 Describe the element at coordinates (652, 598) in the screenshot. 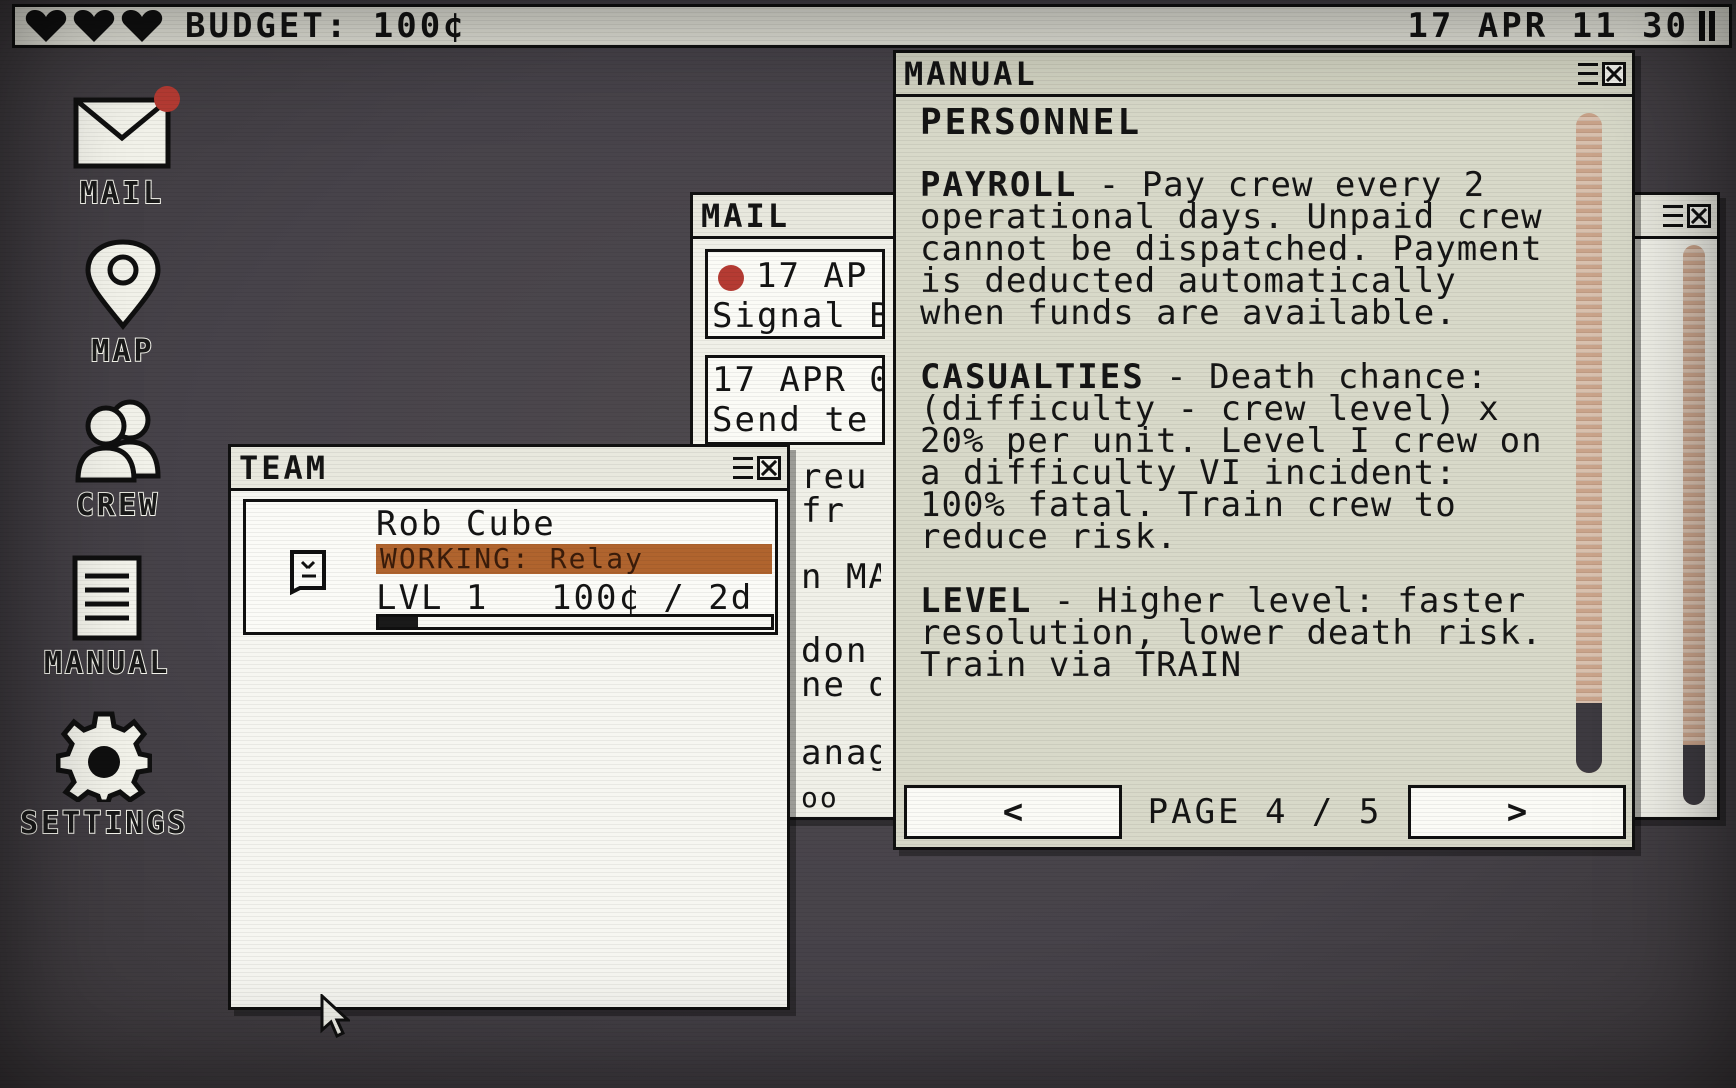

I see `crew-wage: 100¢ / 2d` at that location.